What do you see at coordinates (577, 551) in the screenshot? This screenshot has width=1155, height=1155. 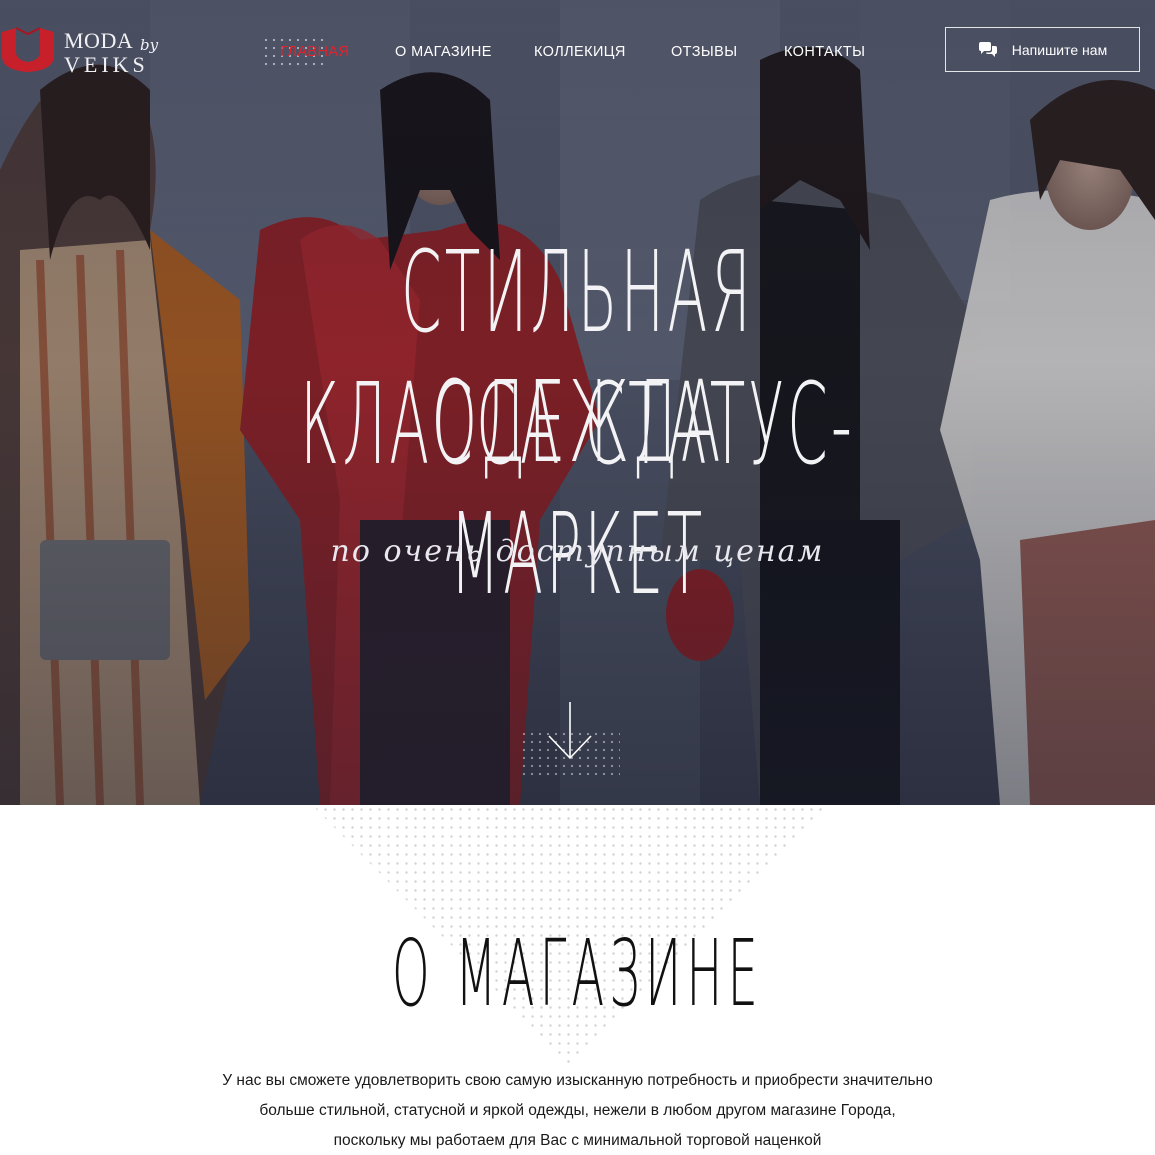 I see `hero-tagline: по очень доступным ценам` at bounding box center [577, 551].